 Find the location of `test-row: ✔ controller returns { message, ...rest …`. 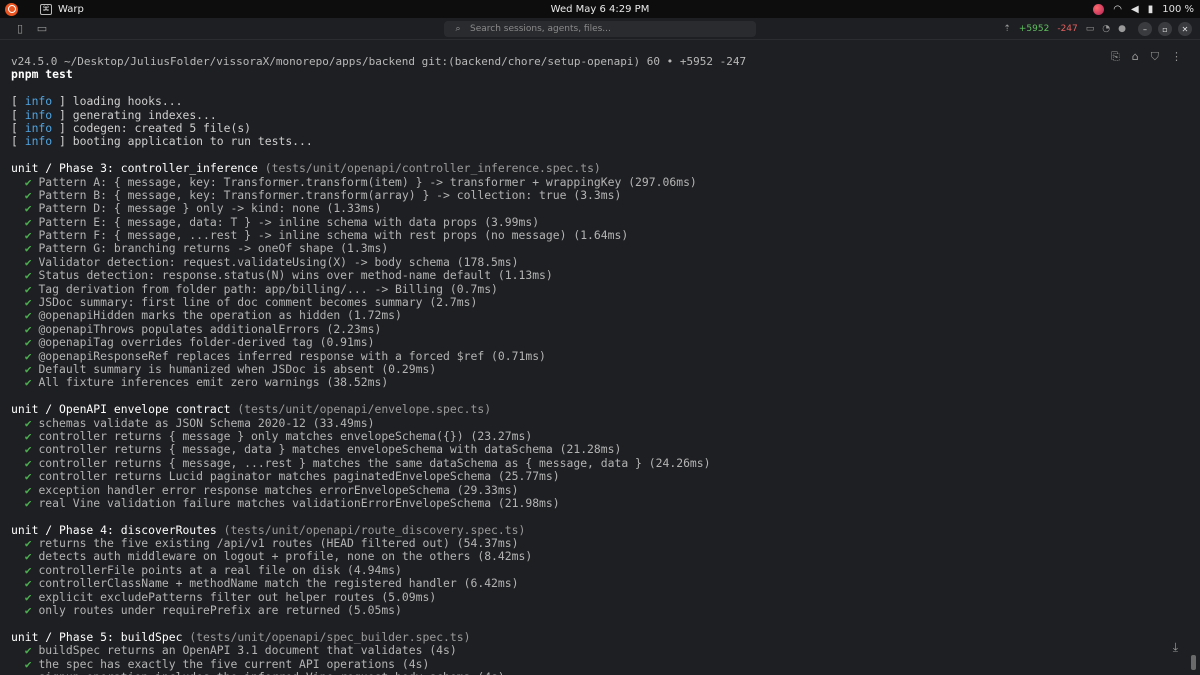

test-row: ✔ controller returns { message, ...rest … is located at coordinates (378, 462).